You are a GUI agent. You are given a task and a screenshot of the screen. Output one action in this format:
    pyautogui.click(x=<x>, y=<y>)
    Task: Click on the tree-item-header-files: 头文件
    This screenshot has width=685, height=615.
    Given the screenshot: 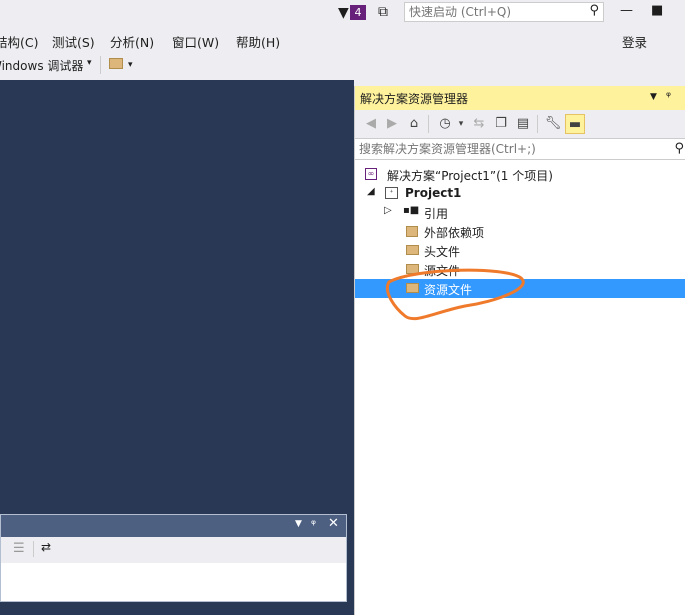 What is the action you would take?
    pyautogui.click(x=520, y=250)
    